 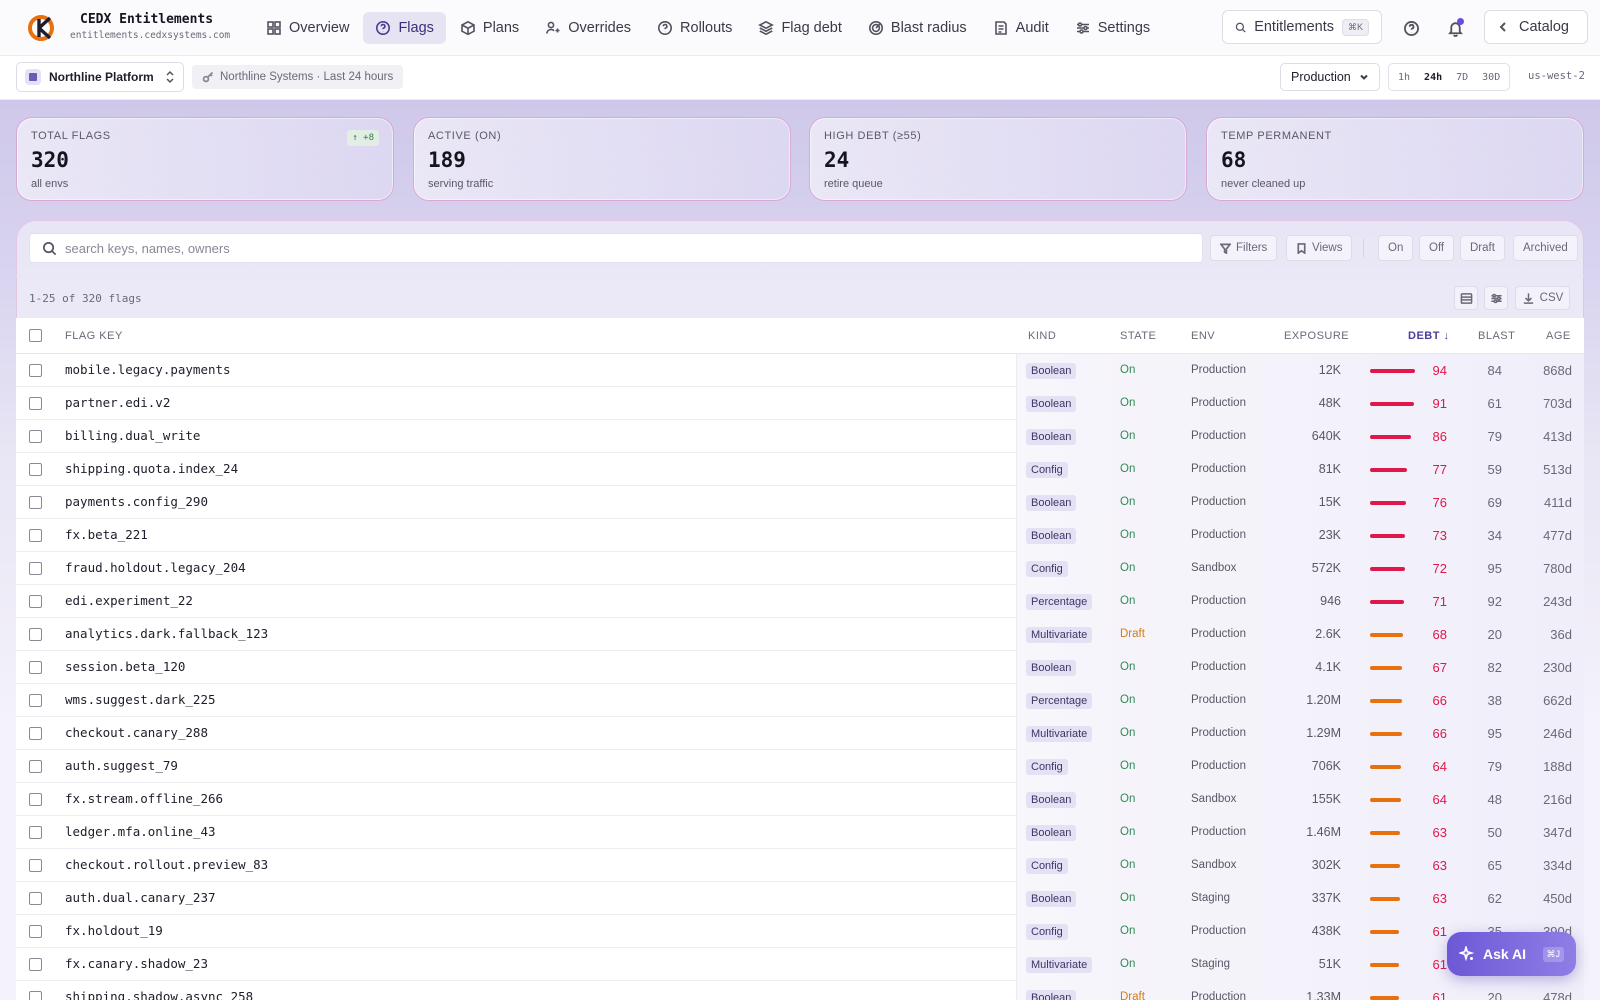 What do you see at coordinates (1511, 954) in the screenshot?
I see `ask-ai-button: Ask AI ⌘J` at bounding box center [1511, 954].